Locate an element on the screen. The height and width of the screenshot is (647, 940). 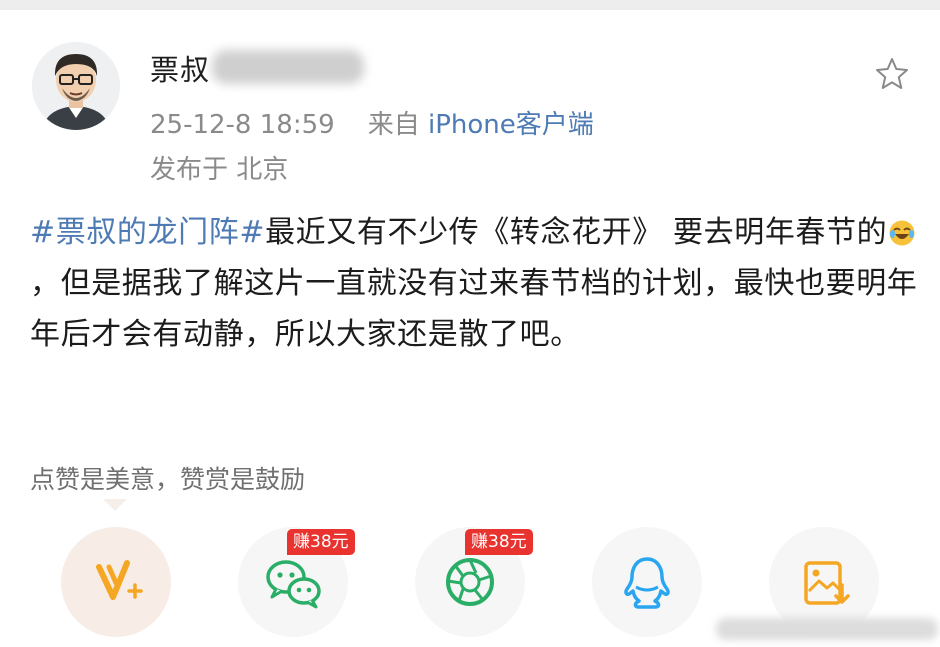
avatar is located at coordinates (76, 86).